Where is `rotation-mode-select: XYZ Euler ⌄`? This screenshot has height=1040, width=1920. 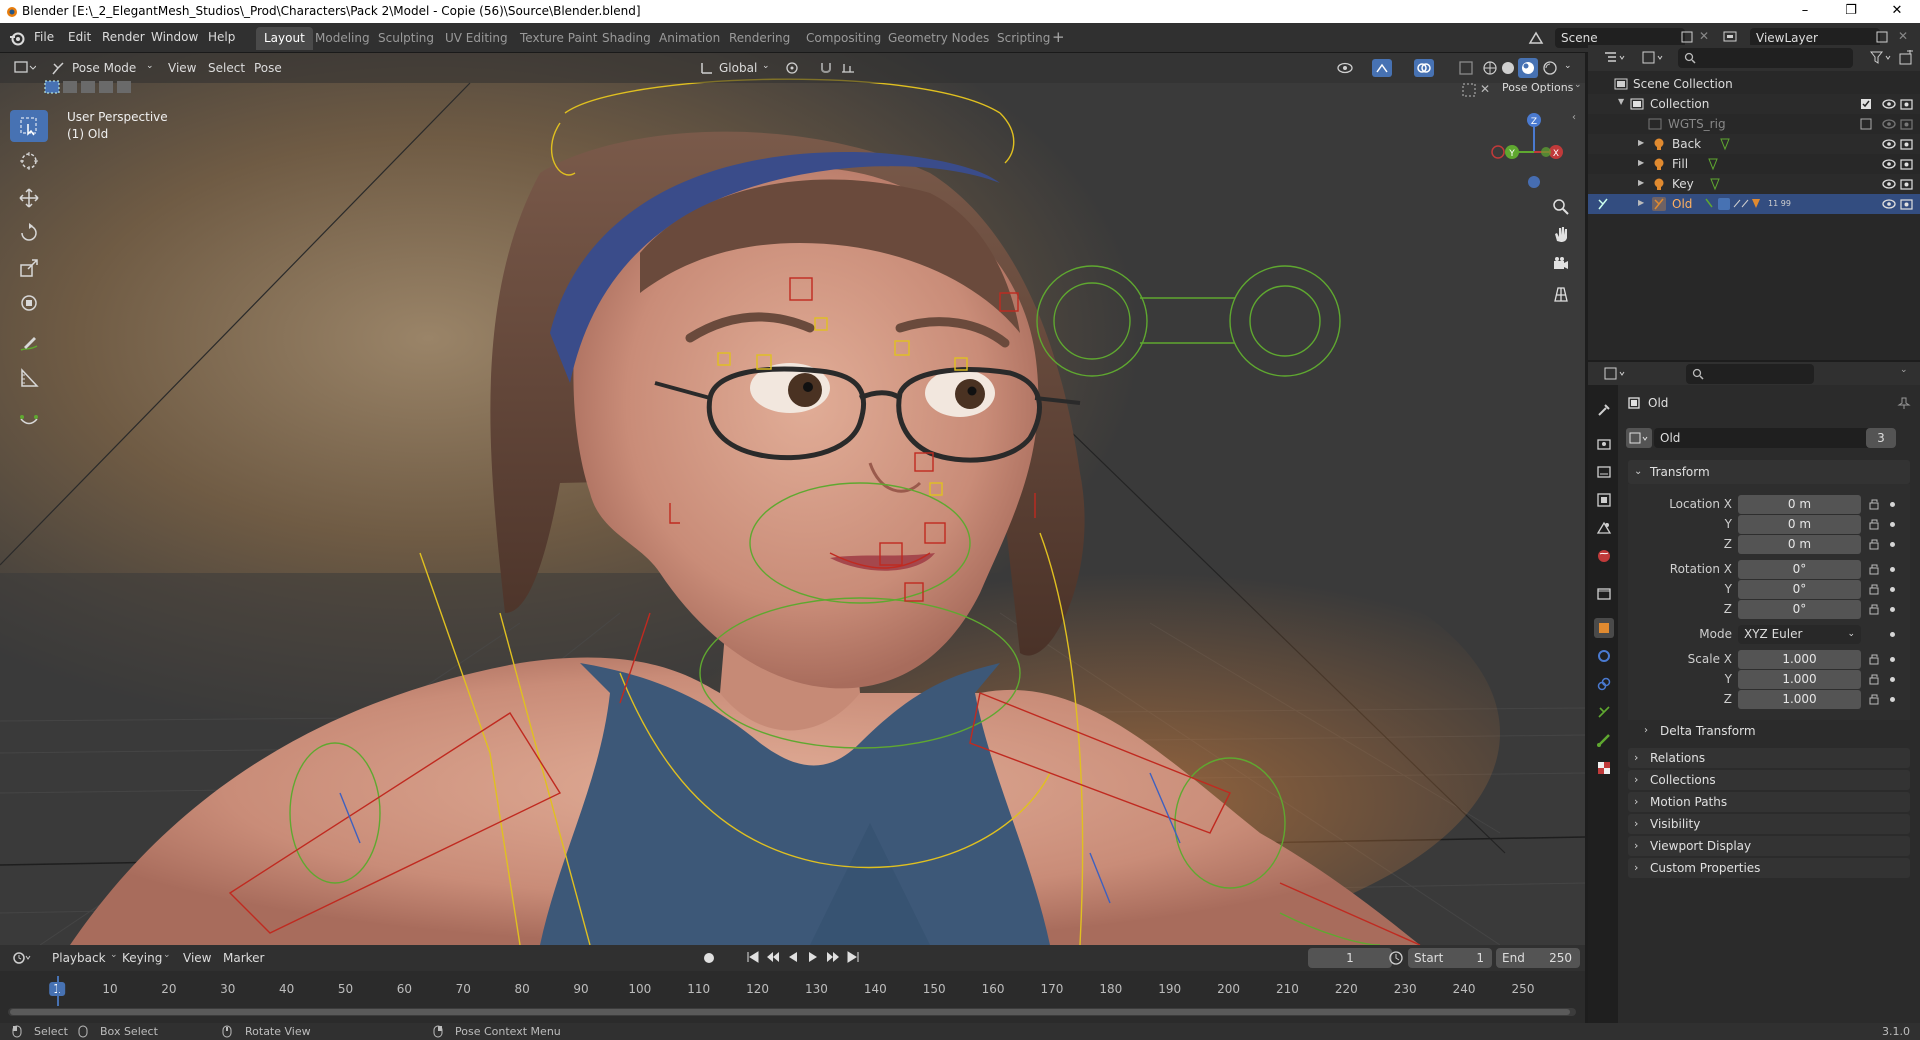 rotation-mode-select: XYZ Euler ⌄ is located at coordinates (1799, 634).